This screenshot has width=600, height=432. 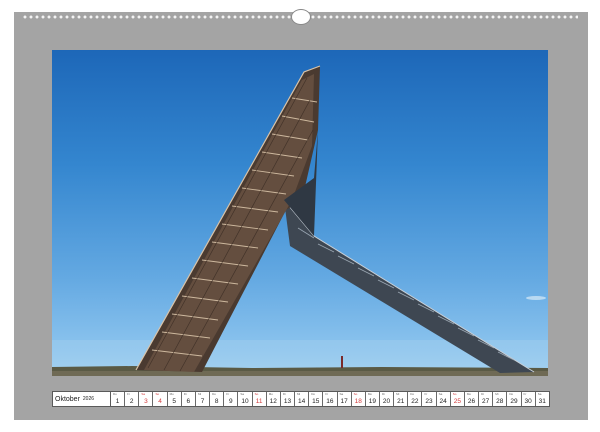 I want to click on day-cell: Mo 5, so click(x=175, y=399).